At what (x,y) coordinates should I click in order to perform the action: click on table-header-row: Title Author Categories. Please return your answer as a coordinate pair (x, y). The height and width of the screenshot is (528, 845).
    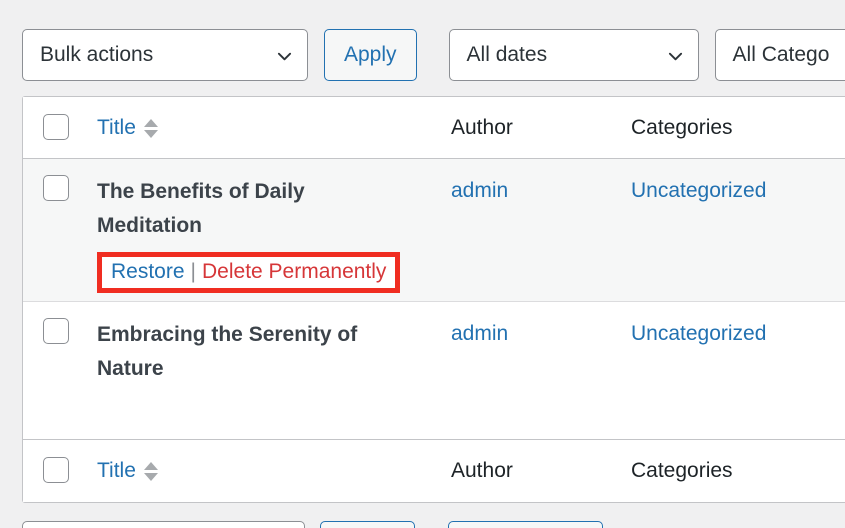
    Looking at the image, I should click on (434, 128).